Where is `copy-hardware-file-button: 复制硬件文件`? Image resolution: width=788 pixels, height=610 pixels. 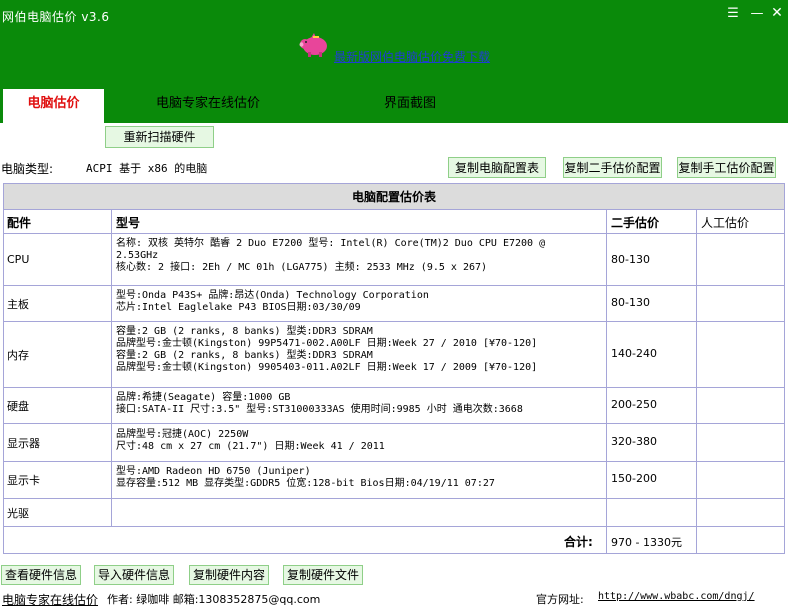
copy-hardware-file-button: 复制硬件文件 is located at coordinates (323, 575).